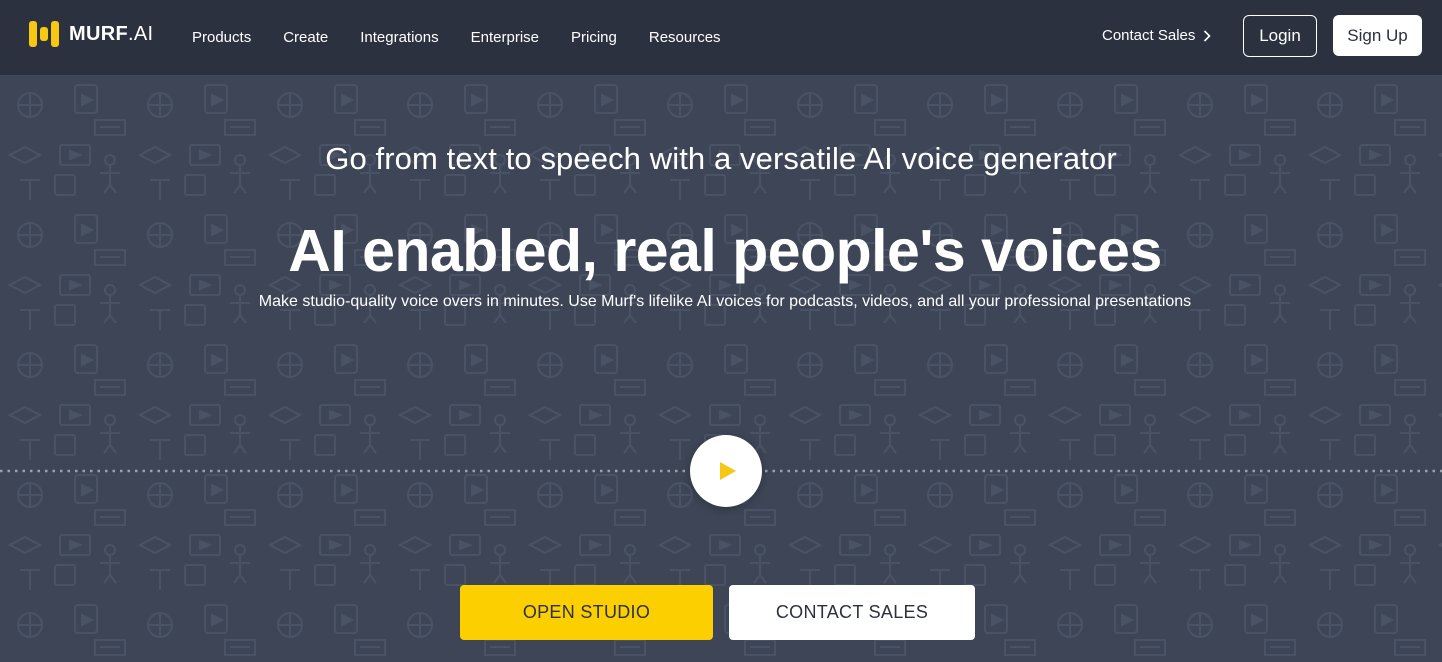 The image size is (1442, 662). Describe the element at coordinates (594, 37) in the screenshot. I see `nav-pricing: Pricing` at that location.